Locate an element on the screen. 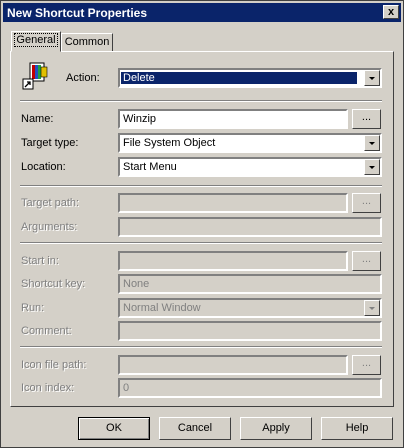  run-value: Normal Window is located at coordinates (162, 308).